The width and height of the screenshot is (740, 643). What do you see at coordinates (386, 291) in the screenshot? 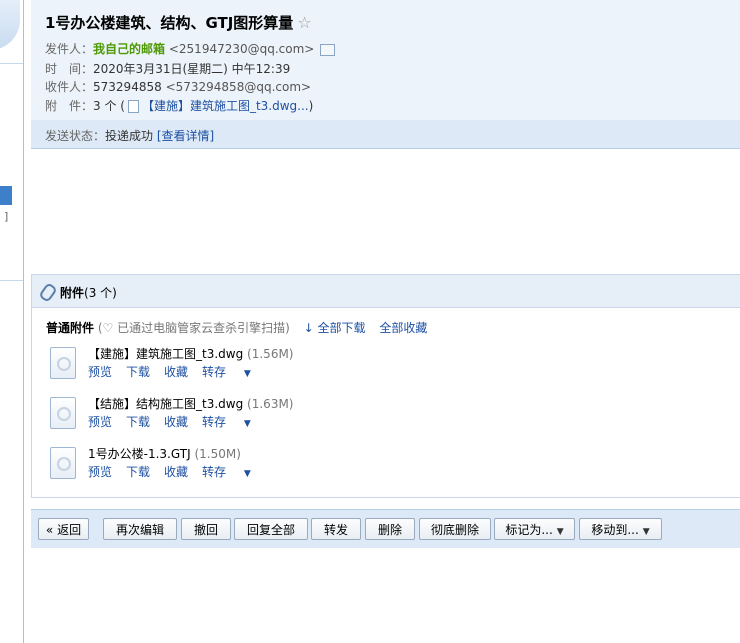
I see `attachments-header: 附件(3 个)` at bounding box center [386, 291].